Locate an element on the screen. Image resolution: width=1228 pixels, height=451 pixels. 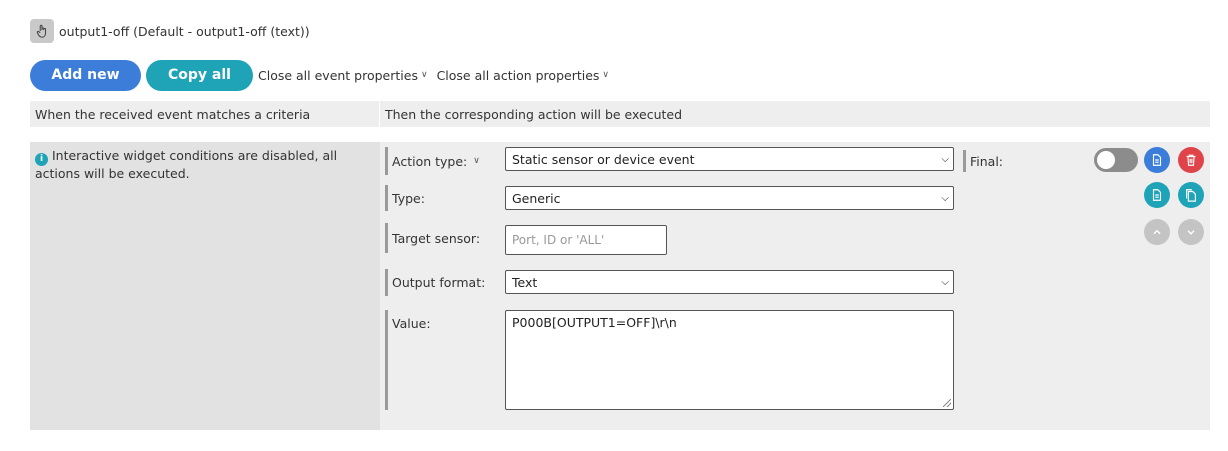
type-select: Generic ⌵ is located at coordinates (729, 198).